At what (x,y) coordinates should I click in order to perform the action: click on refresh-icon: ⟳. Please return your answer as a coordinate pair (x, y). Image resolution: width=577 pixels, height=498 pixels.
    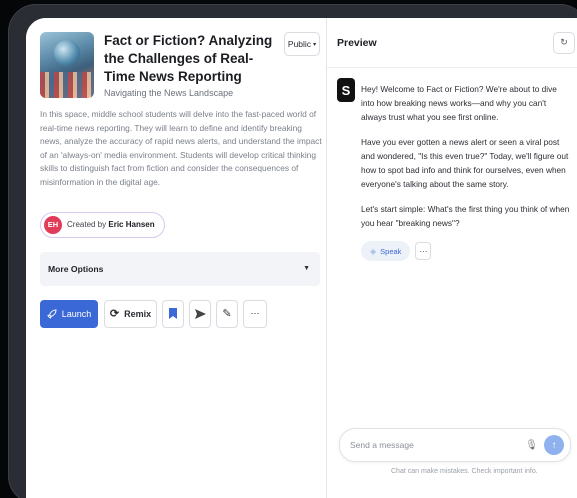
    Looking at the image, I should click on (114, 314).